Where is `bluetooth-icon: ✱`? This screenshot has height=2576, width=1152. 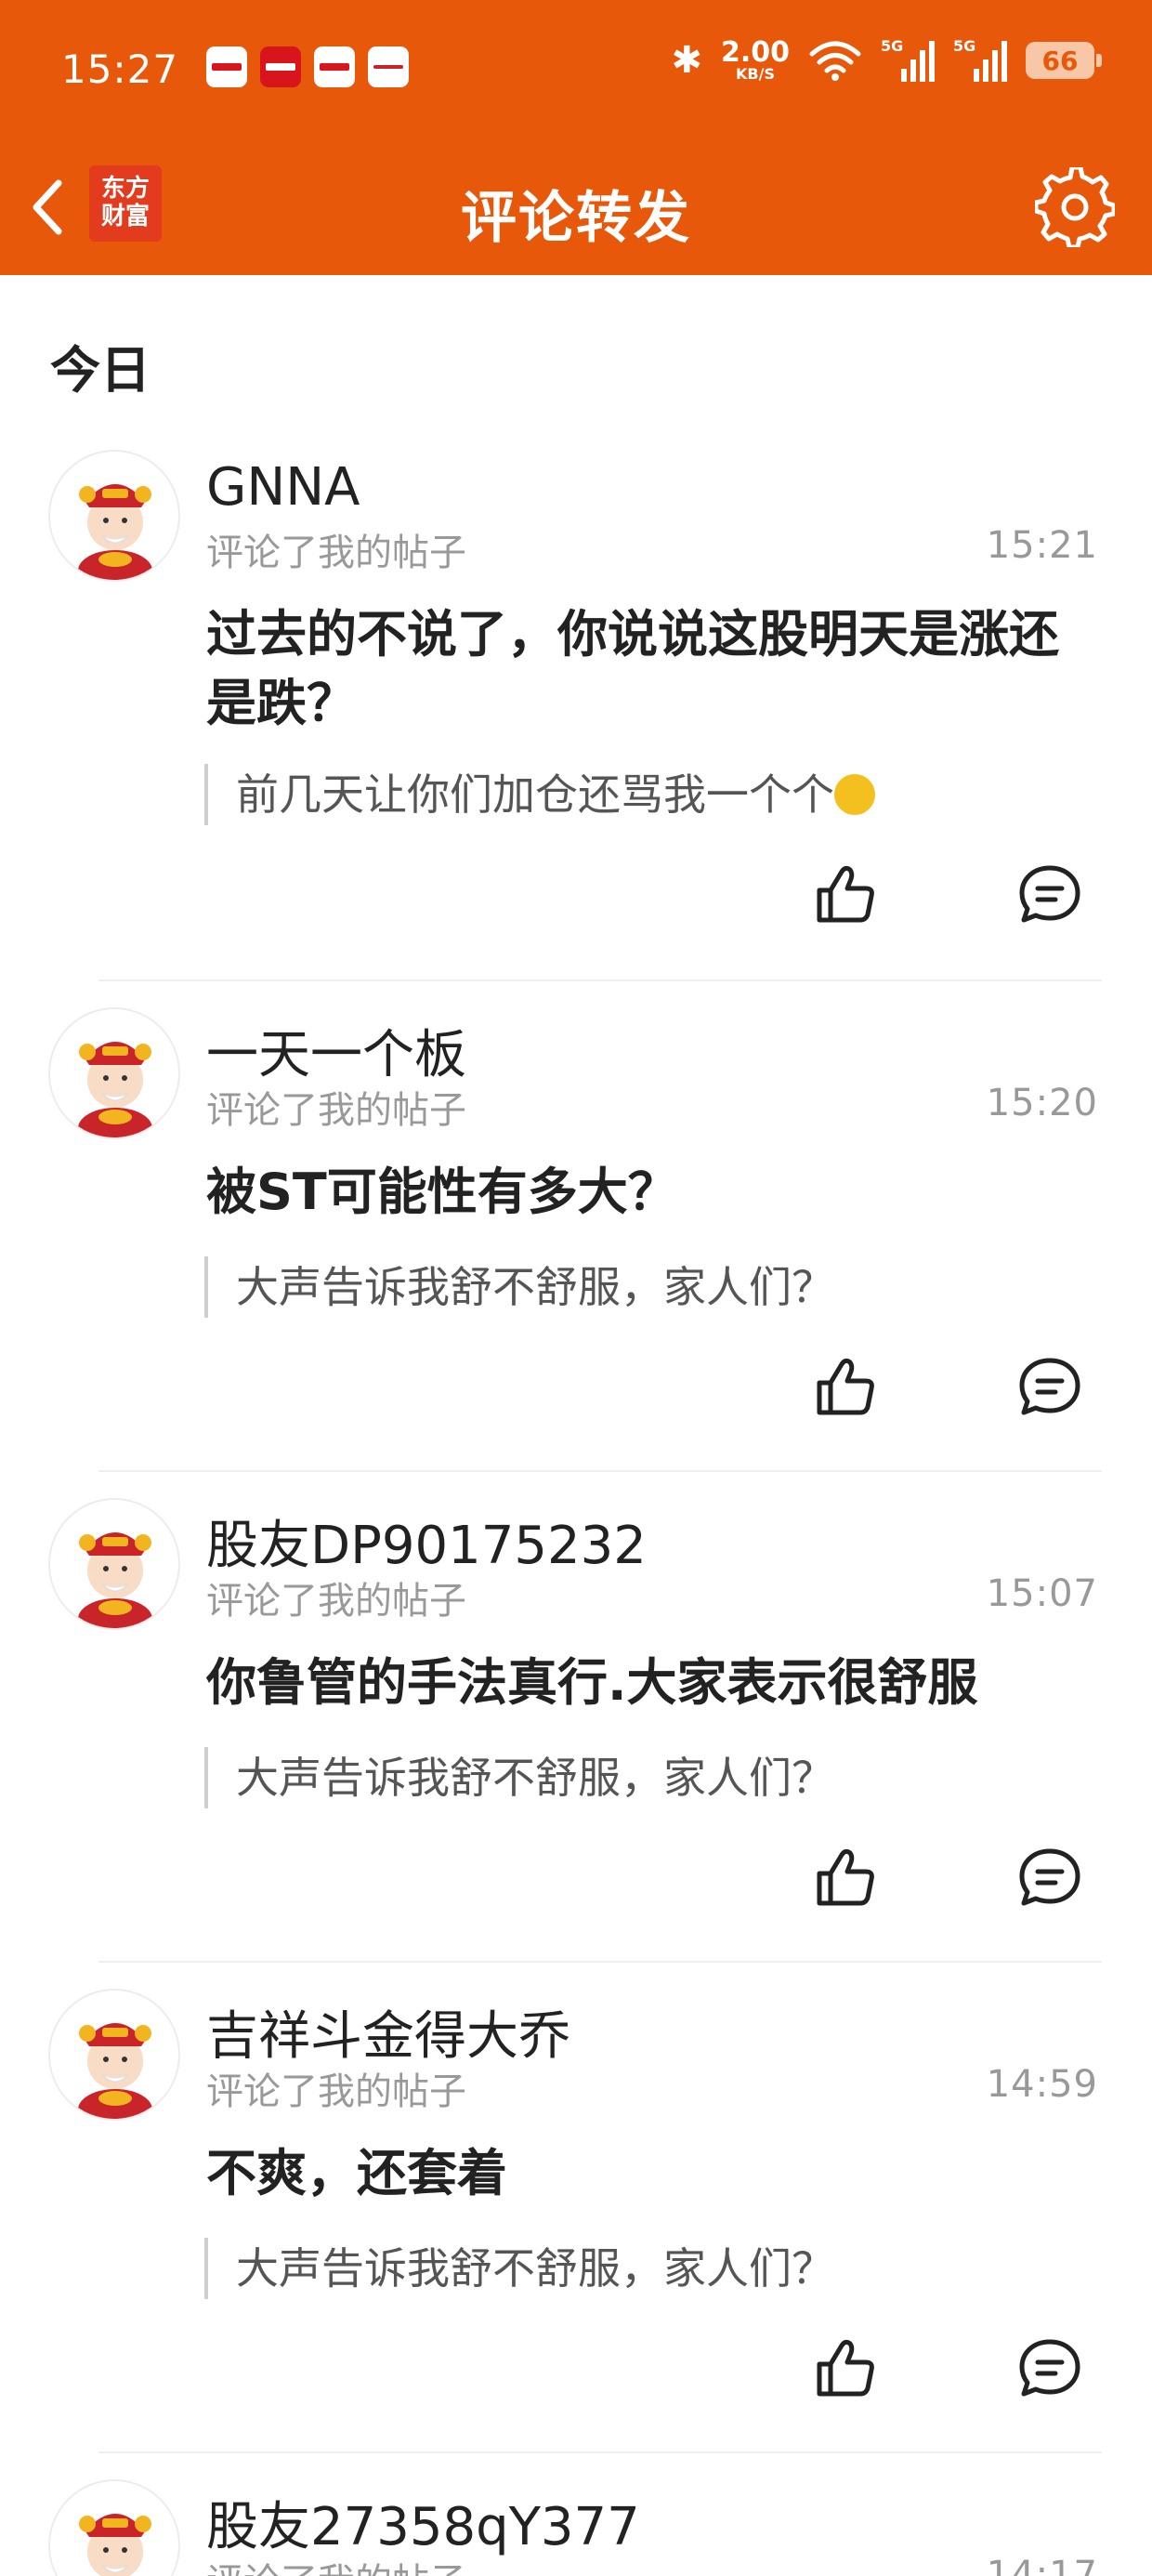
bluetooth-icon: ✱ is located at coordinates (686, 60).